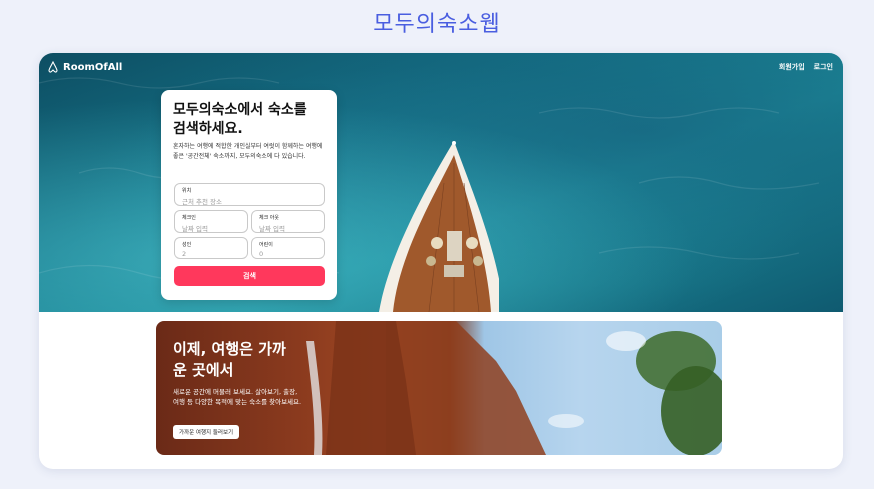 This screenshot has width=874, height=489. I want to click on checkout-field: 체크 아웃 날짜 입력, so click(288, 221).